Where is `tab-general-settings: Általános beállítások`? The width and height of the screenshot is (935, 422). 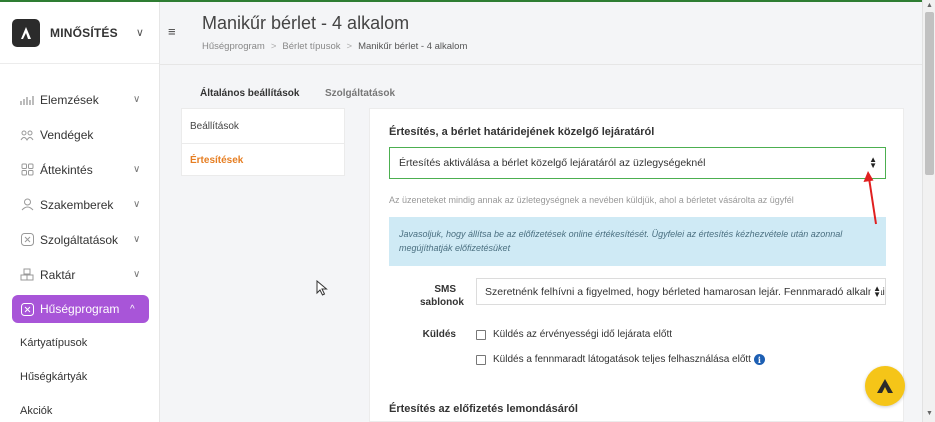 tab-general-settings: Általános beállítások is located at coordinates (249, 93).